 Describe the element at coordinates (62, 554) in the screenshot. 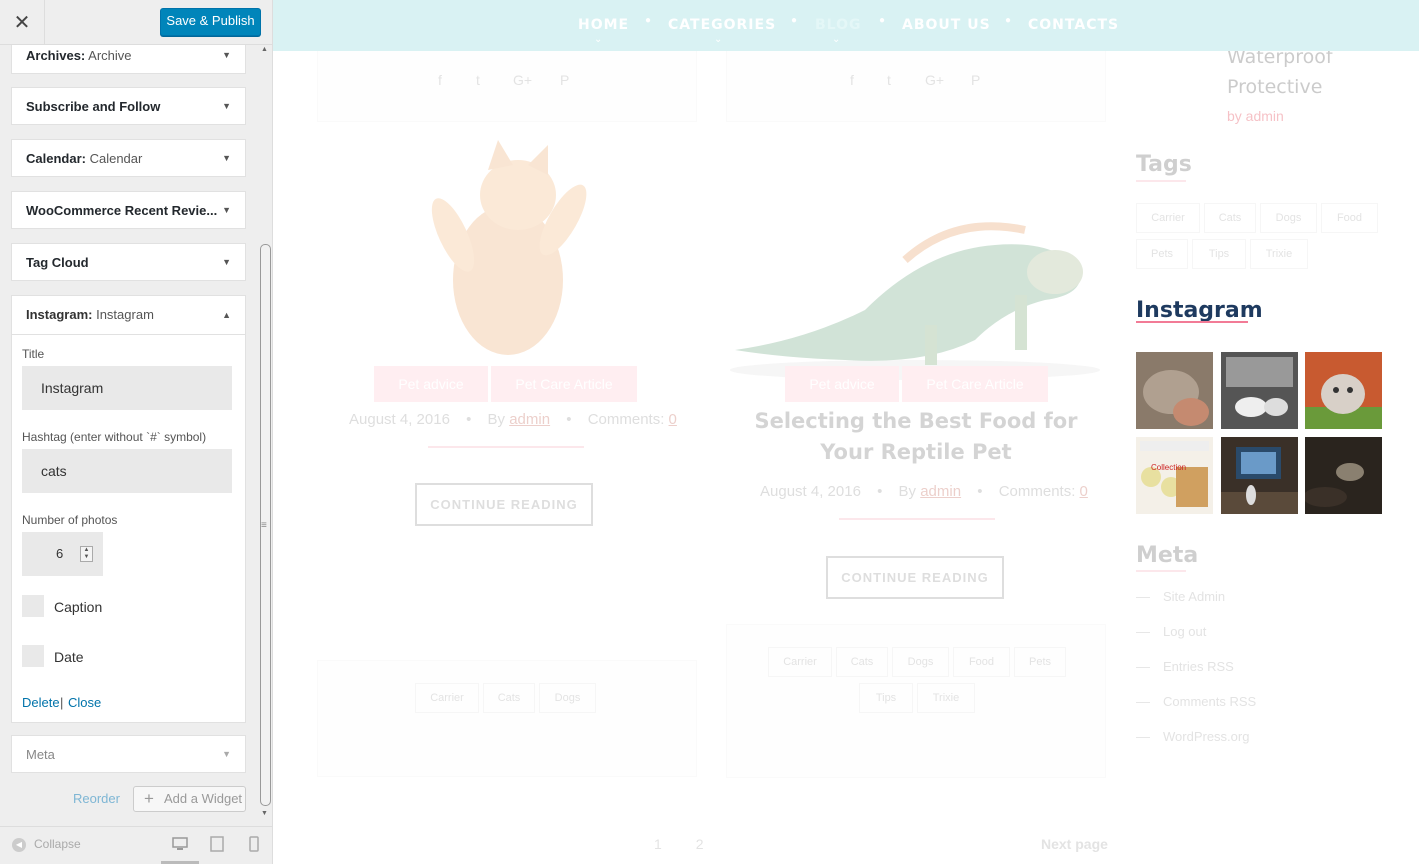

I see `photos-number-input: 6 ▲ ▼` at that location.